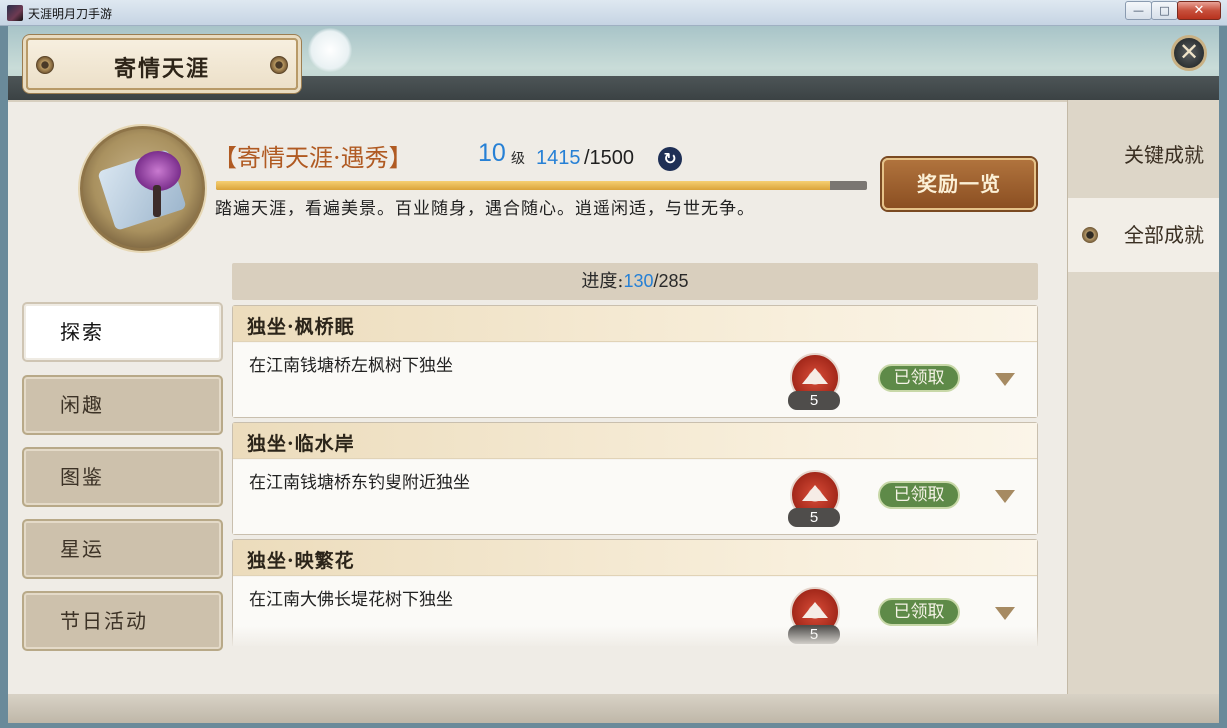 This screenshot has height=728, width=1227. What do you see at coordinates (1199, 10) in the screenshot?
I see `window-close-button: ✕` at bounding box center [1199, 10].